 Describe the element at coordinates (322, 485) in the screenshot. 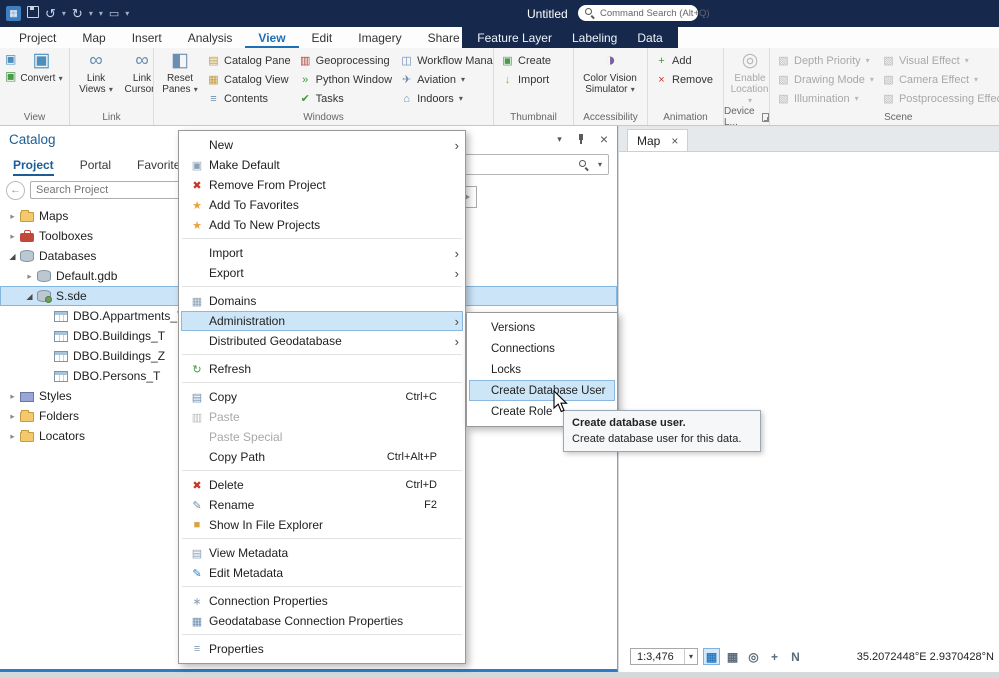

I see `menu-item-delete: ✖ Delete Ctrl+D` at that location.